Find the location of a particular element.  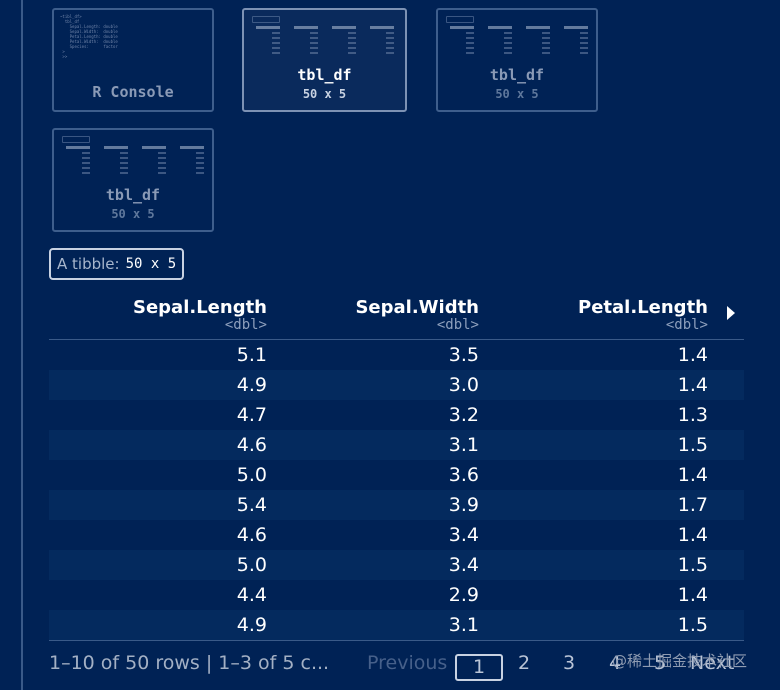

table-row: 5.1 3.5 1.4 is located at coordinates (396, 355).